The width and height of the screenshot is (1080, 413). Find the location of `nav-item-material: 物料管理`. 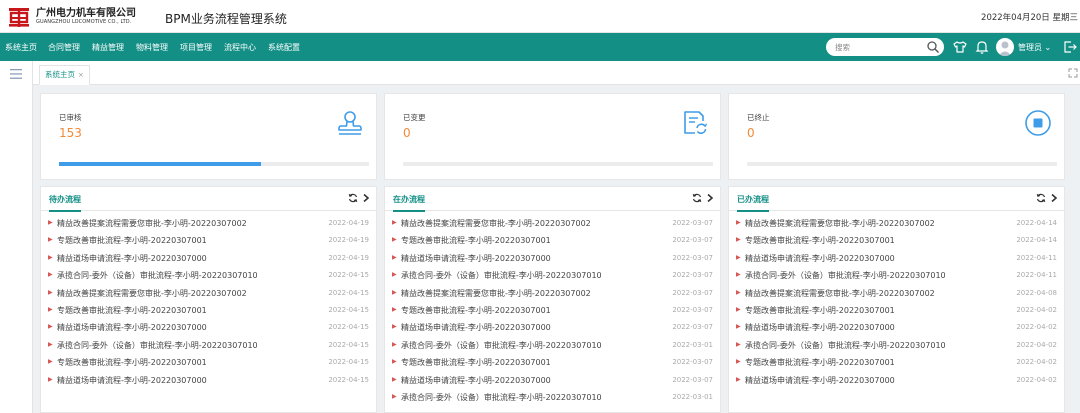

nav-item-material: 物料管理 is located at coordinates (152, 47).